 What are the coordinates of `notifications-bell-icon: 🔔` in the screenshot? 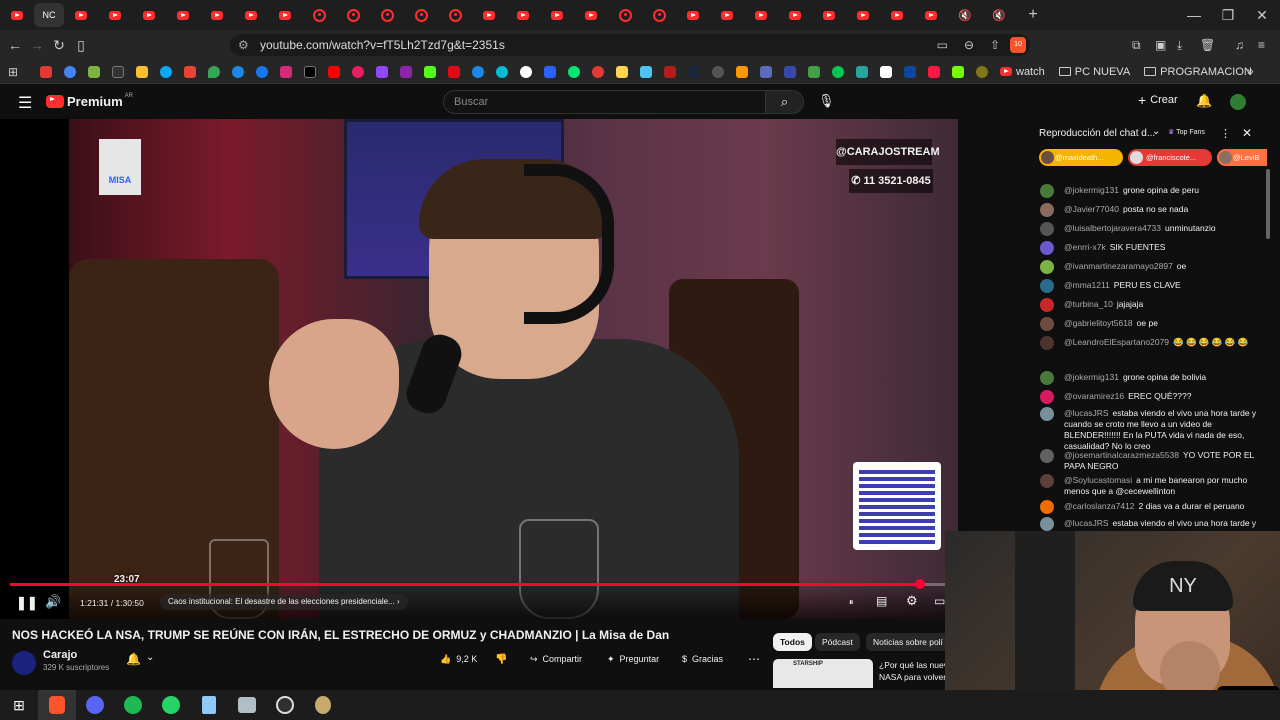 It's located at (1204, 101).